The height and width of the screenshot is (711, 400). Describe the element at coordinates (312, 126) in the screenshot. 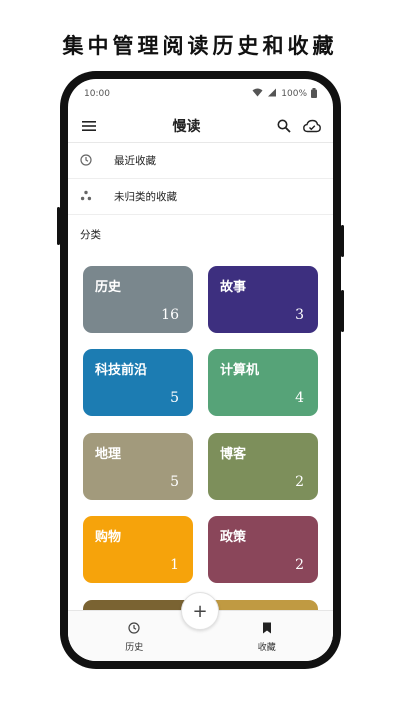

I see `cloud-sync-icon` at that location.